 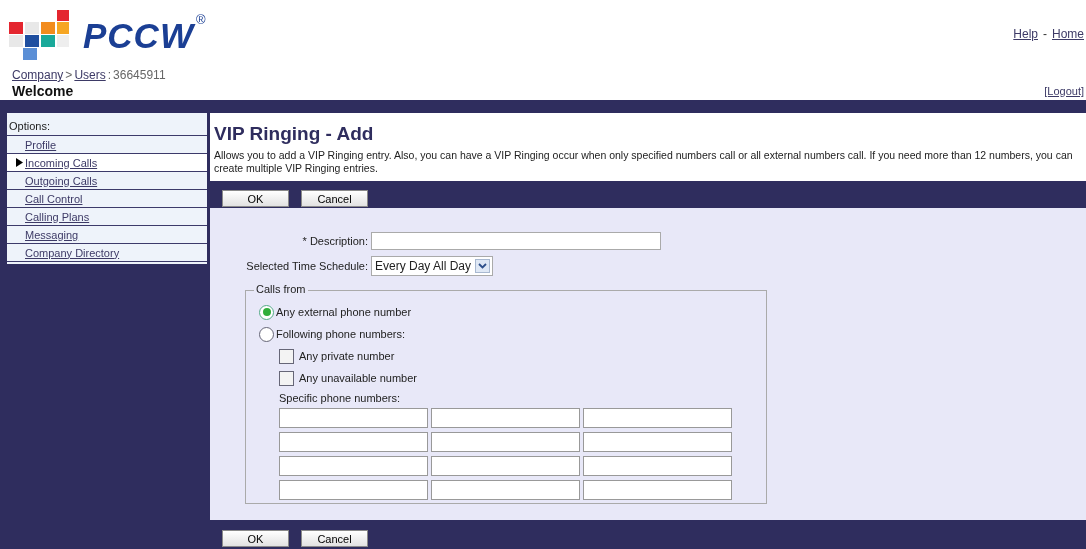 What do you see at coordinates (1068, 34) in the screenshot?
I see `header-link: Home` at bounding box center [1068, 34].